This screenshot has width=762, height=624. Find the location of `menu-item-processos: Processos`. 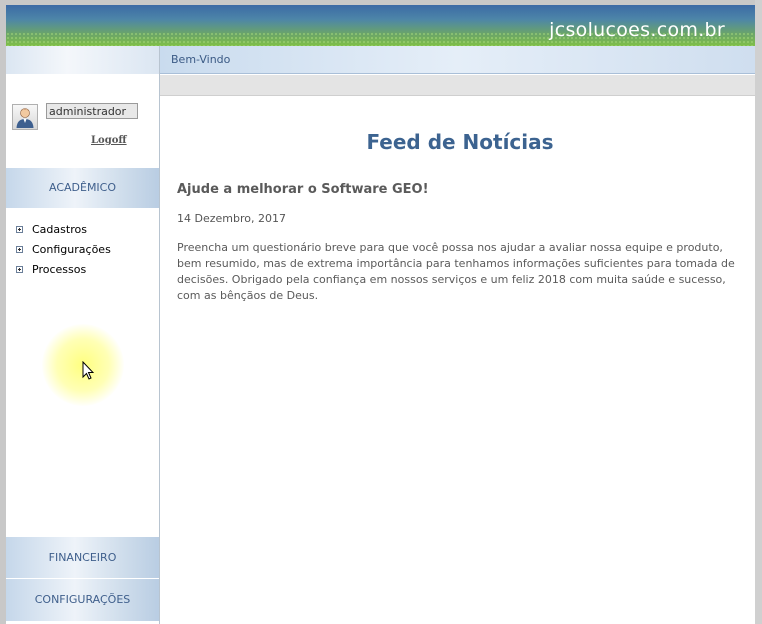

menu-item-processos: Processos is located at coordinates (63, 269).